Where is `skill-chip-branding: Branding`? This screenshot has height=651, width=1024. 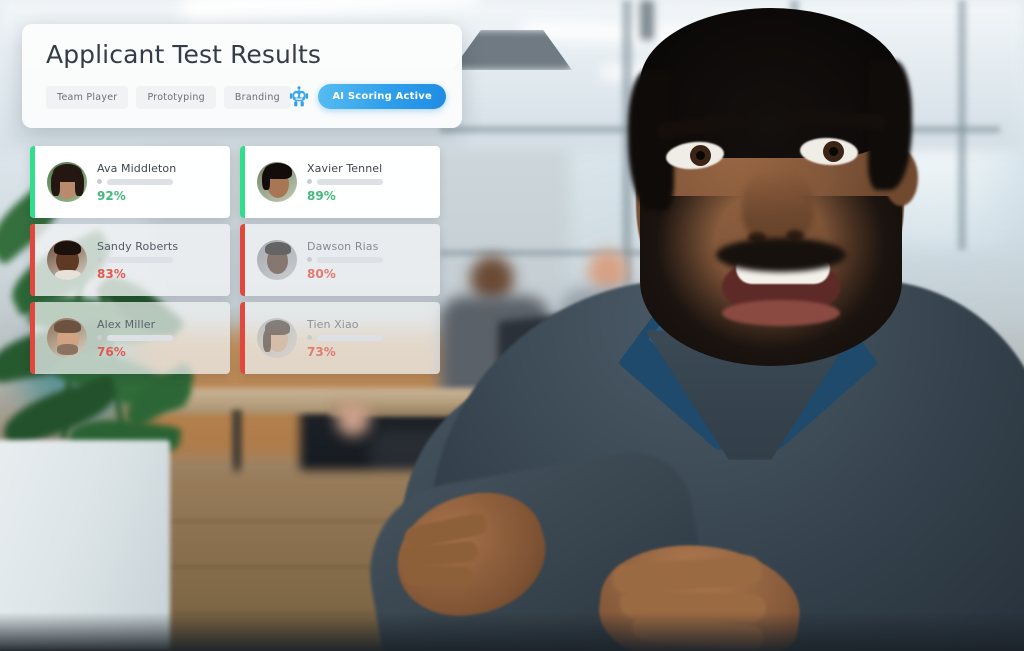 skill-chip-branding: Branding is located at coordinates (257, 97).